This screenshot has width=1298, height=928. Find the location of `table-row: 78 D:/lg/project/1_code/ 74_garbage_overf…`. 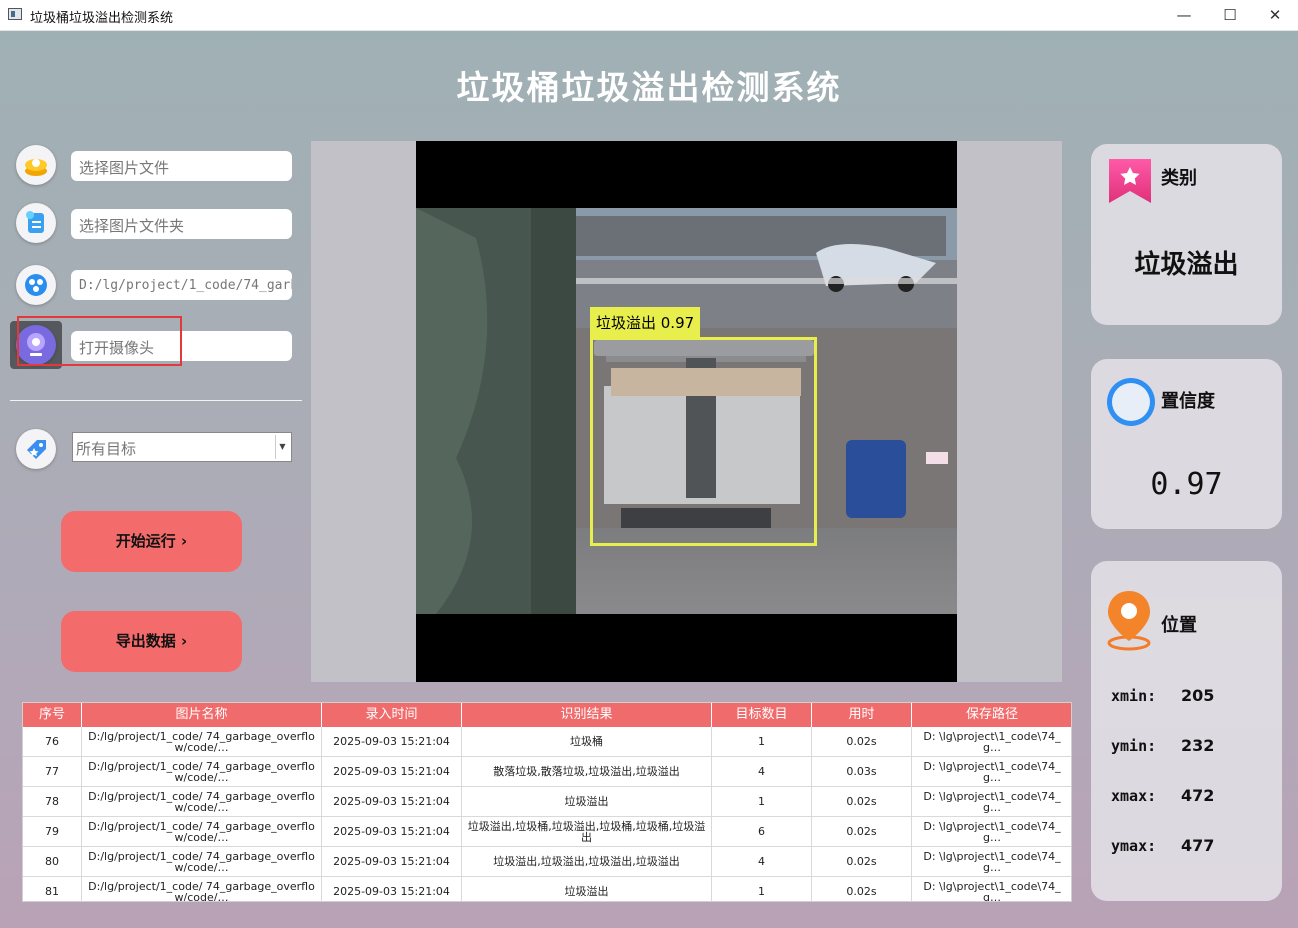

table-row: 78 D:/lg/project/1_code/ 74_garbage_overf… is located at coordinates (547, 802).